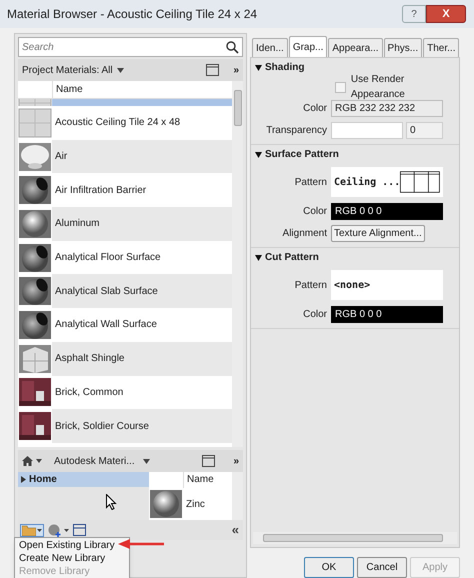  I want to click on material-row: Asphalt Shingle, so click(125, 359).